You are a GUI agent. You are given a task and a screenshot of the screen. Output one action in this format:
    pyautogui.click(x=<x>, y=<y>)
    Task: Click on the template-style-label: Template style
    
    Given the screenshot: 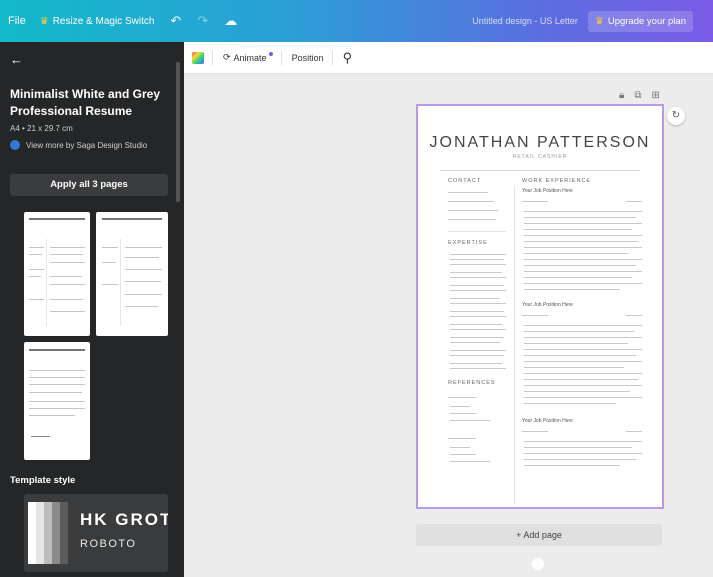 What is the action you would take?
    pyautogui.click(x=43, y=480)
    